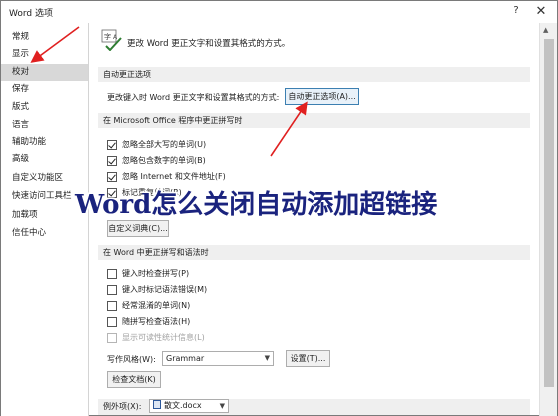 This screenshot has width=558, height=416. I want to click on checkbox-label: 忽略包含数字的单词(B), so click(164, 160).